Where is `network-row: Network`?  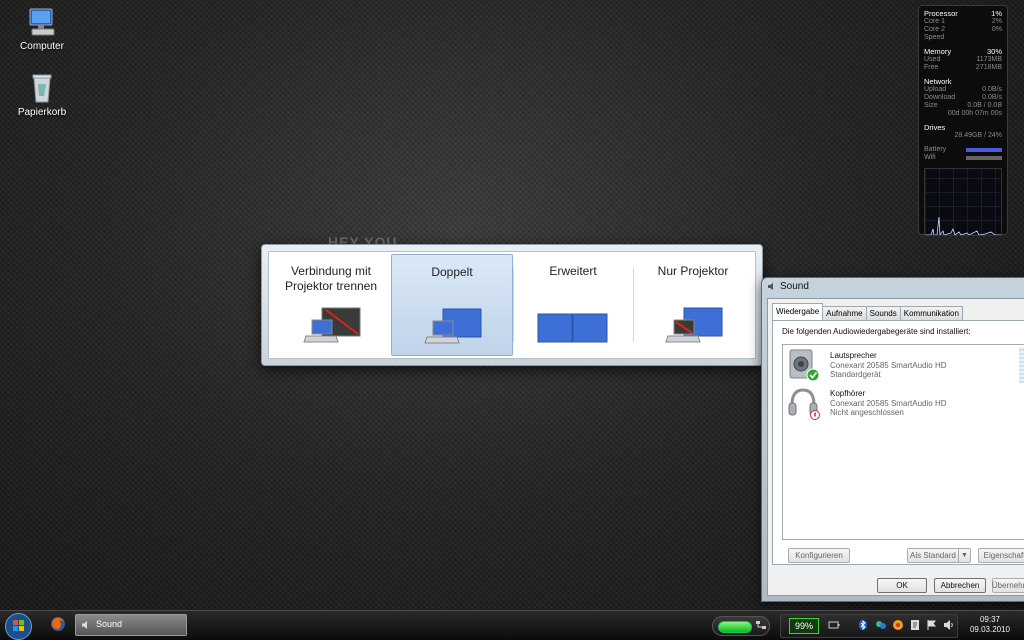 network-row: Network is located at coordinates (963, 82).